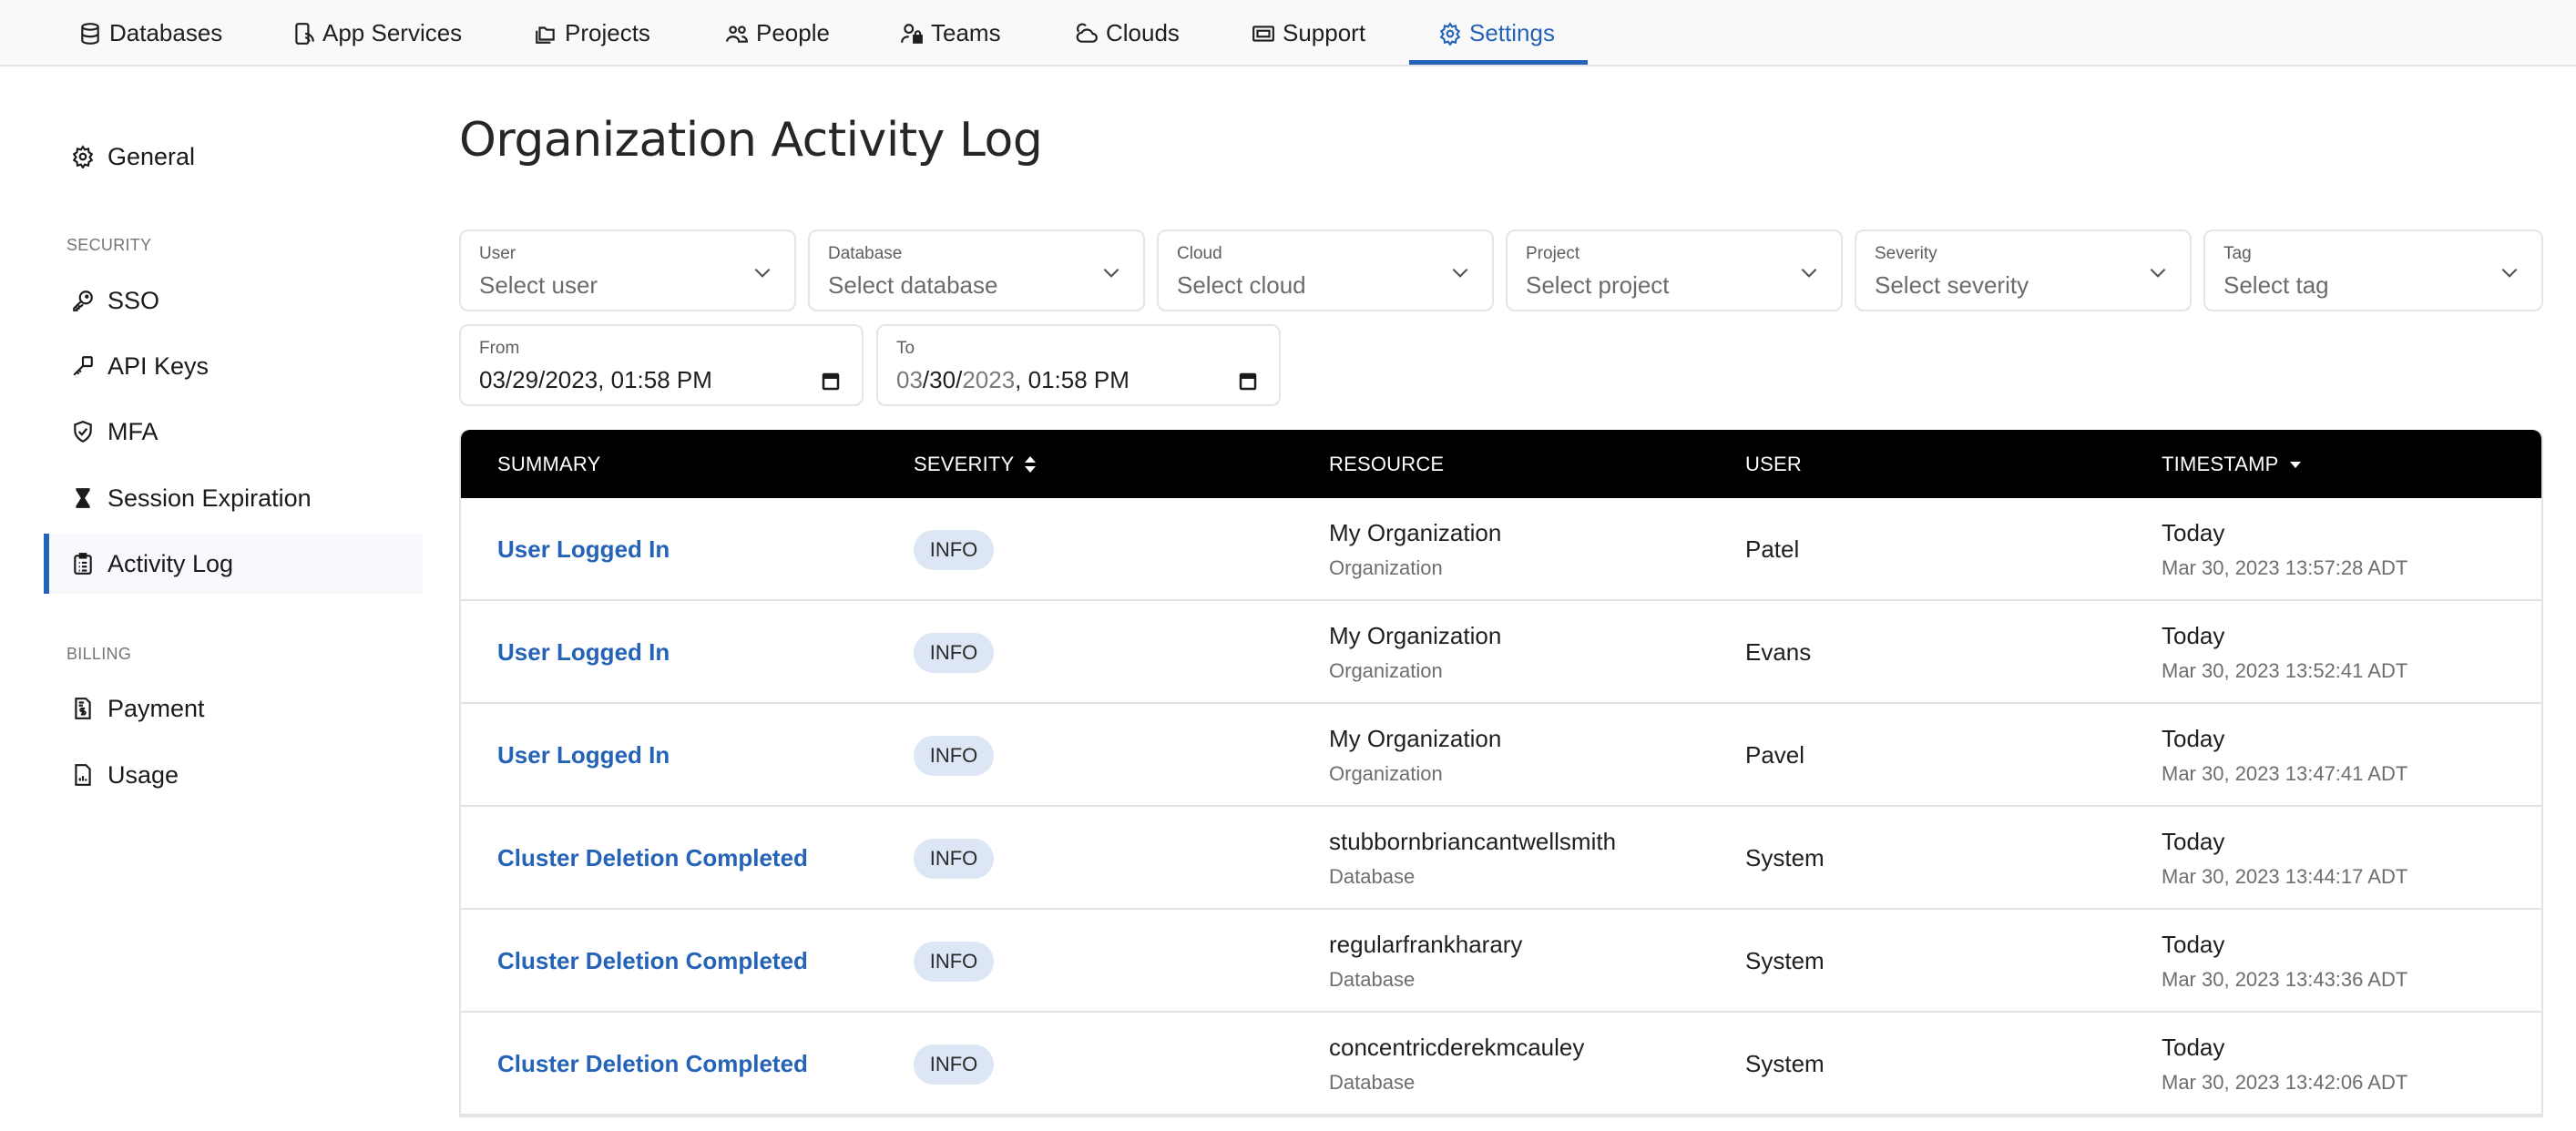  I want to click on sidebar-item-usage: Usage, so click(233, 775).